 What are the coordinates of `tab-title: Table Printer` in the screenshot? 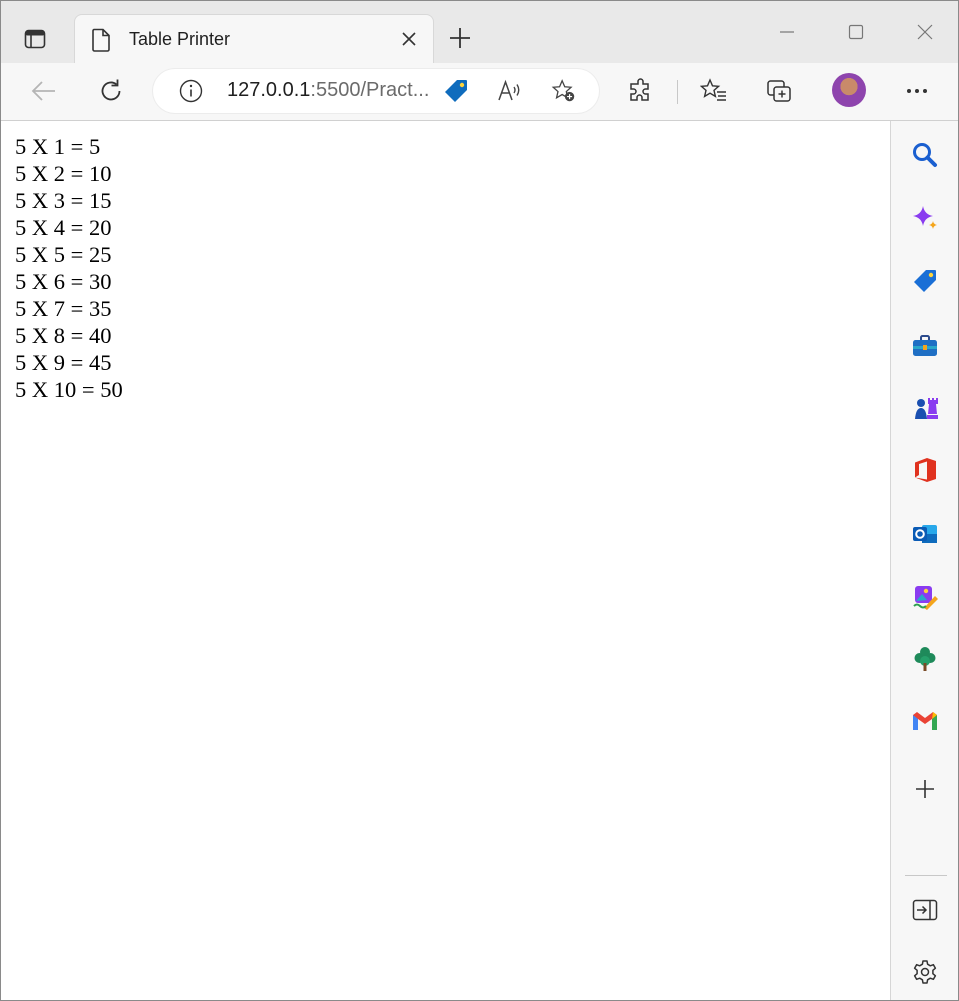 It's located at (180, 39).